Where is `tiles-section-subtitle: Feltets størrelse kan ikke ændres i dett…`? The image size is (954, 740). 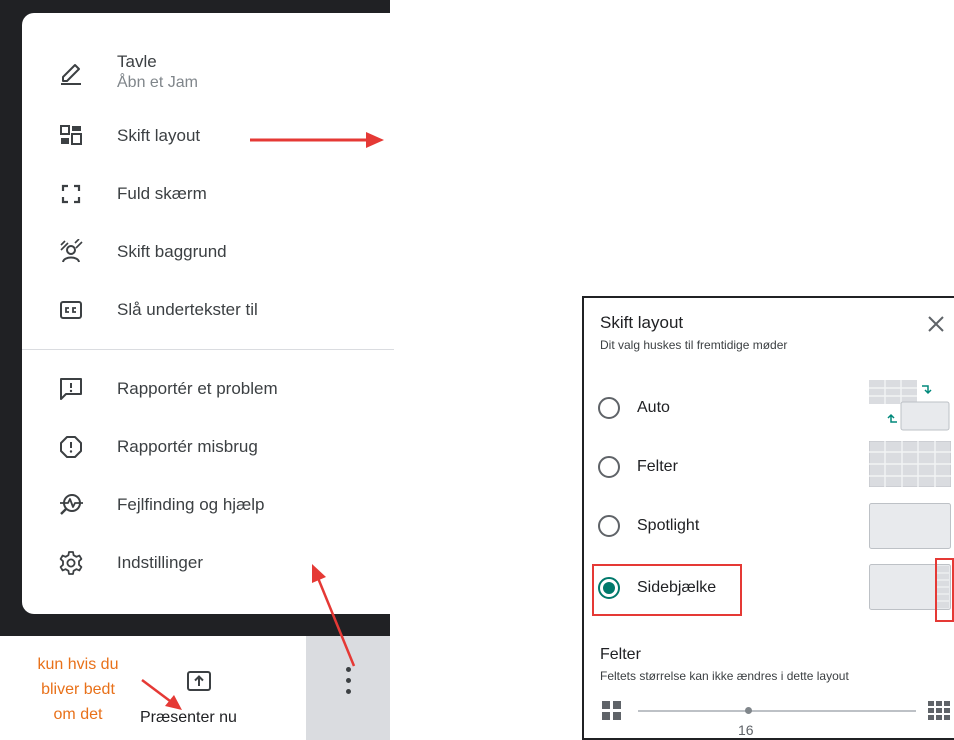 tiles-section-subtitle: Feltets størrelse kan ikke ændres i dett… is located at coordinates (724, 676).